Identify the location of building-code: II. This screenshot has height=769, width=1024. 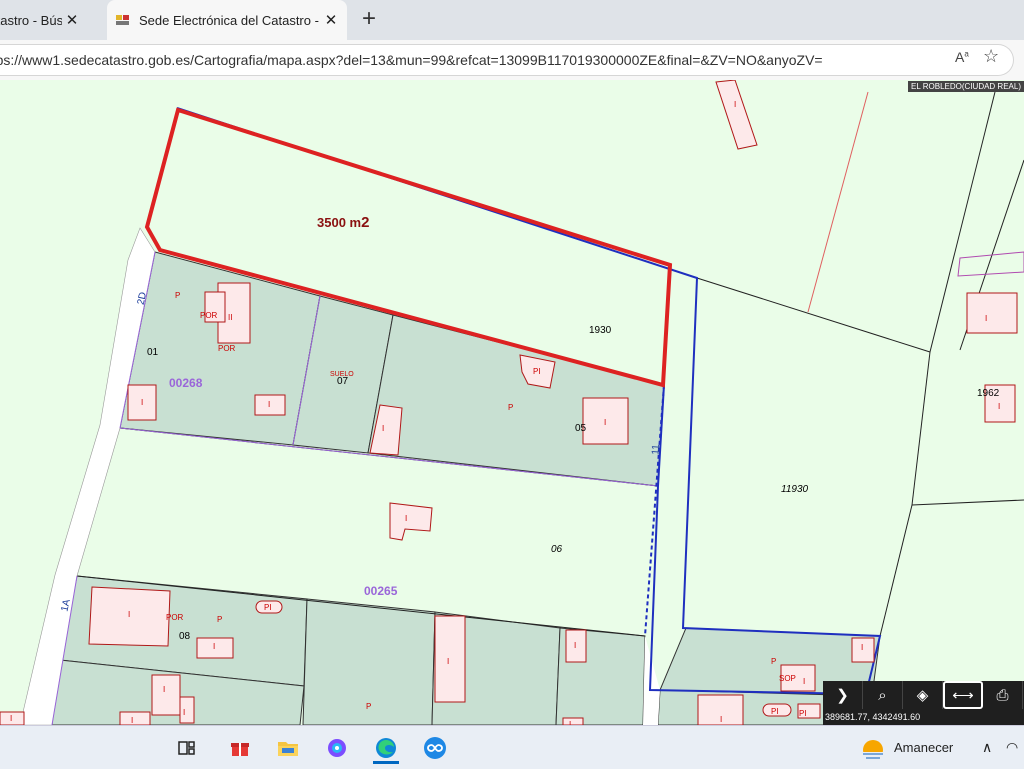
(230, 317).